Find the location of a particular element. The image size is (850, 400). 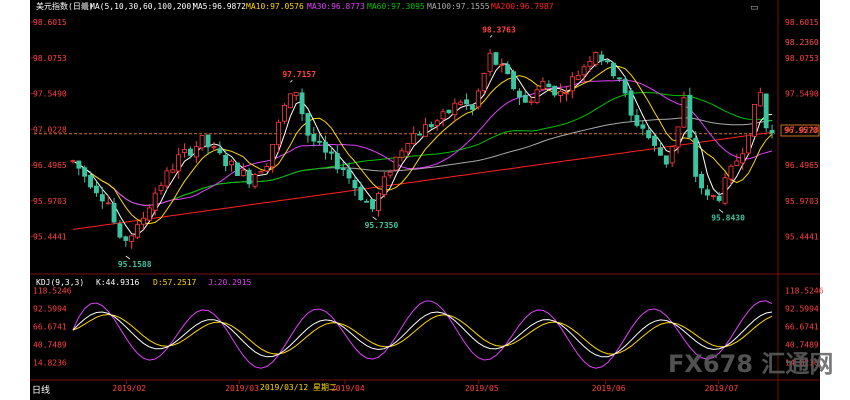

ma-indicator-icon is located at coordinates (85, 6).